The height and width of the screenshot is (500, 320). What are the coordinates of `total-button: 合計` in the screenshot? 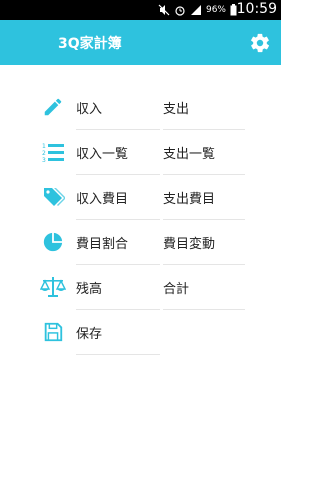 It's located at (204, 287).